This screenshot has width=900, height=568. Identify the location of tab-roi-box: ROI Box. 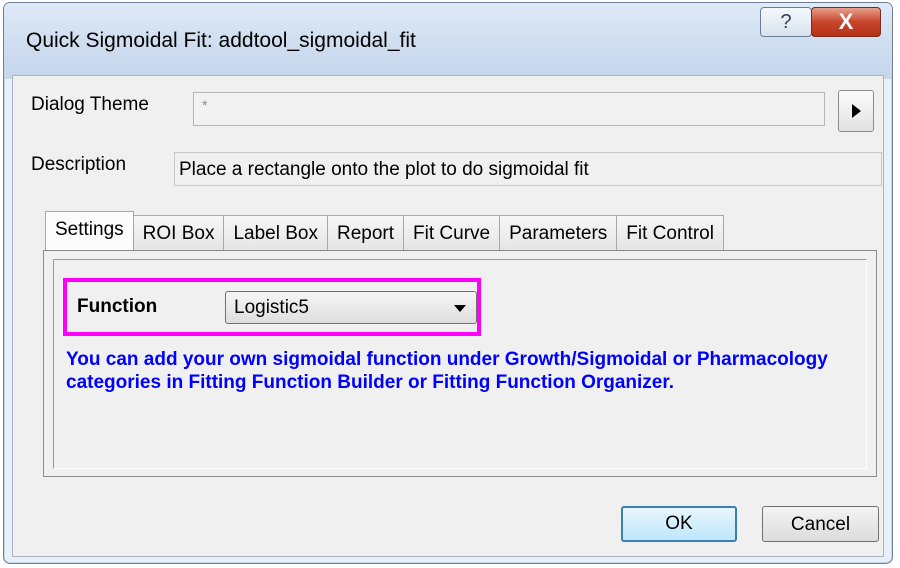
(178, 232).